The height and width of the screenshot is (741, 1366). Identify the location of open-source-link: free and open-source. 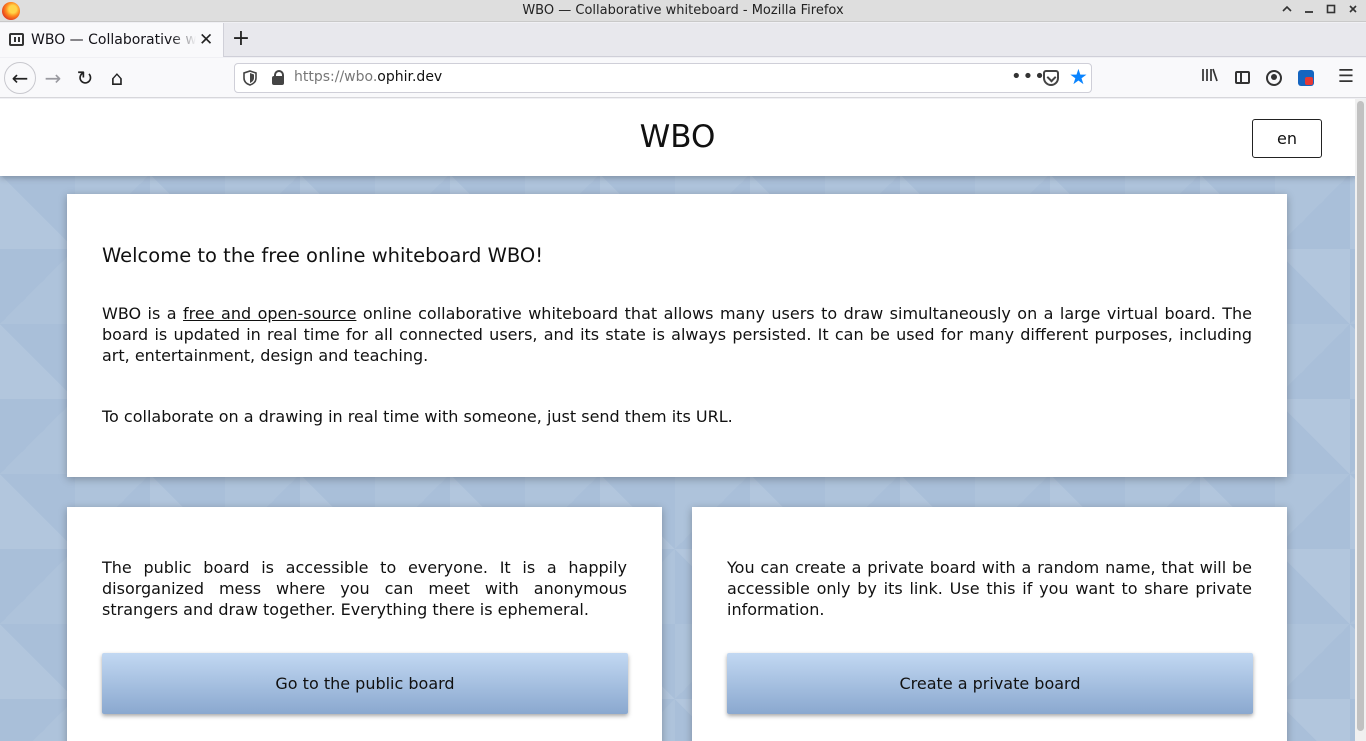
(269, 313).